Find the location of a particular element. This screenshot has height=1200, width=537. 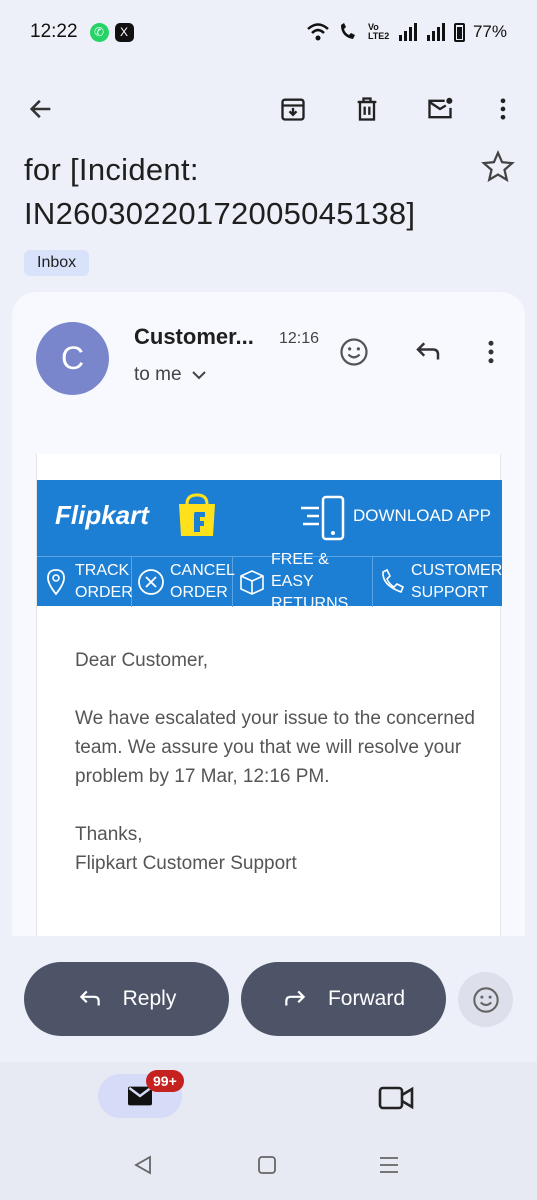

shopping-bag-icon is located at coordinates (197, 514).